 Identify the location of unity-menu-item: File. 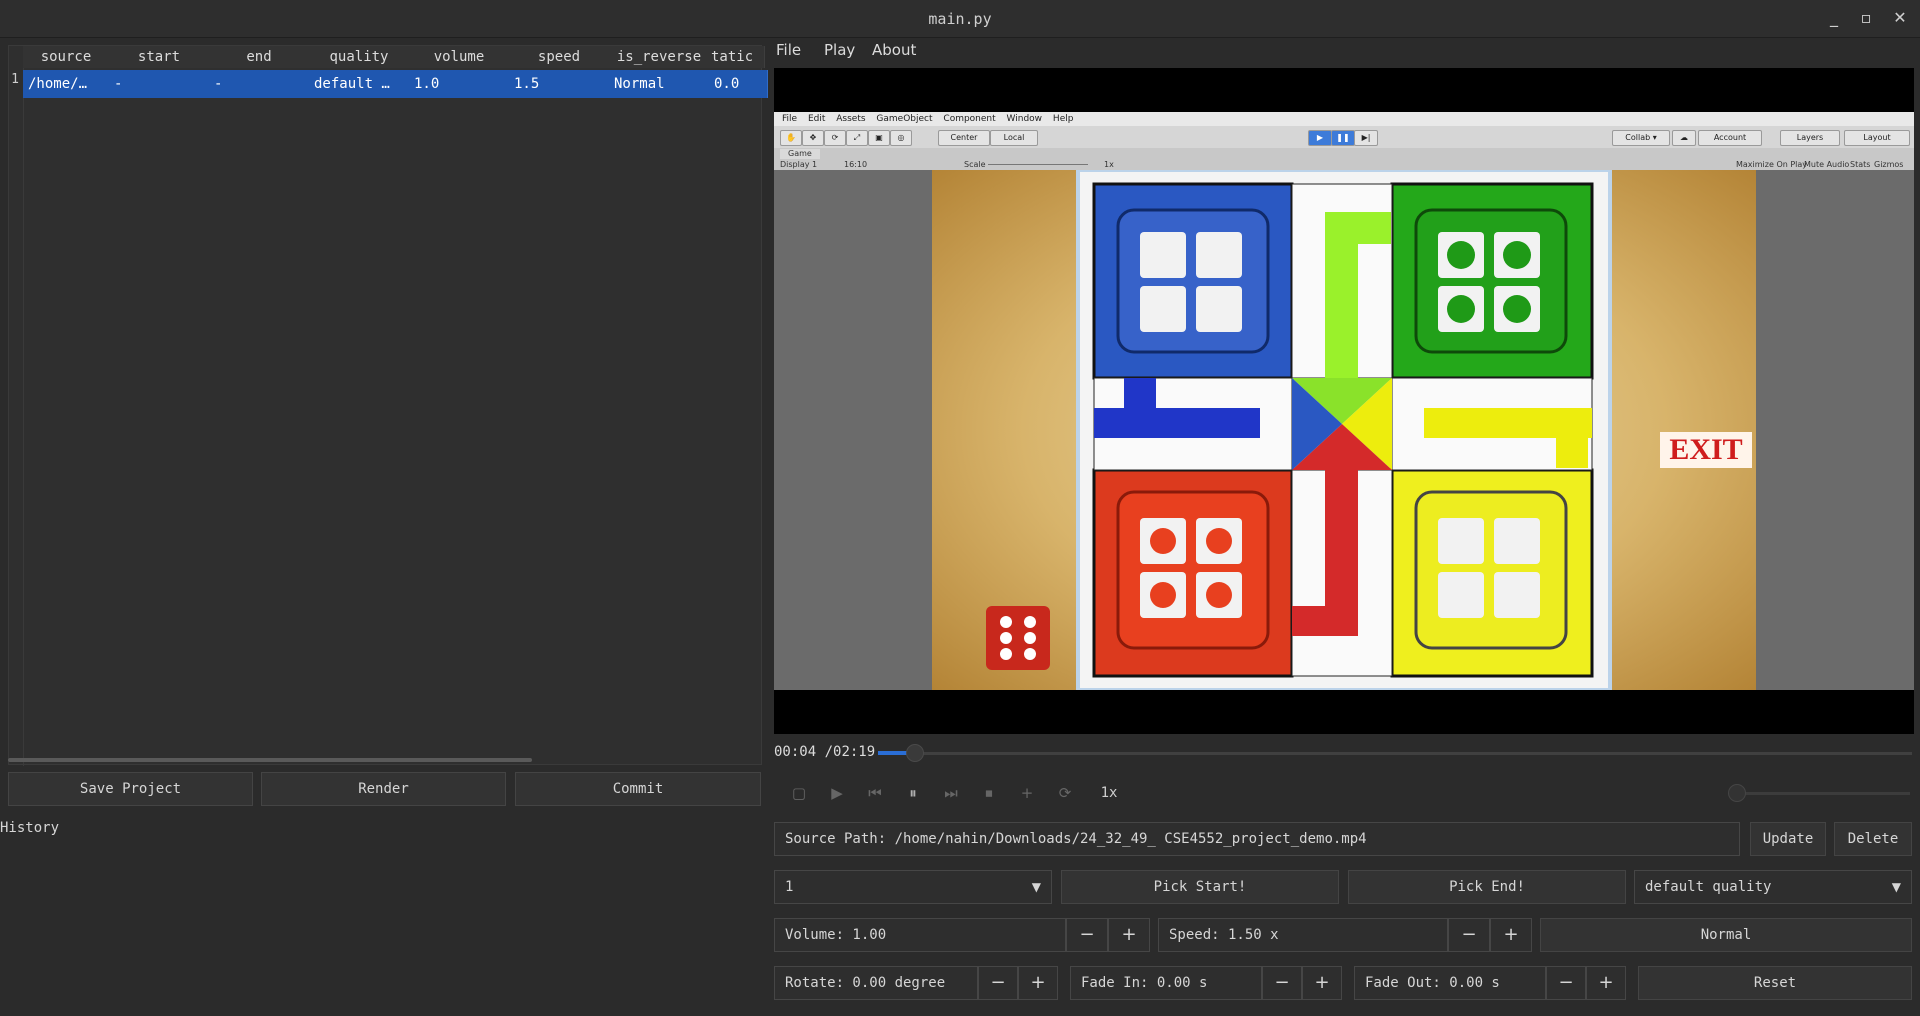
(790, 119).